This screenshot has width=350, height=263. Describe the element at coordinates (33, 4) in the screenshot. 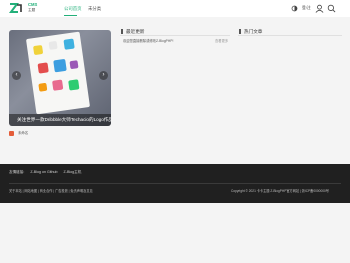

I see `logo-cms-text: CMS` at that location.